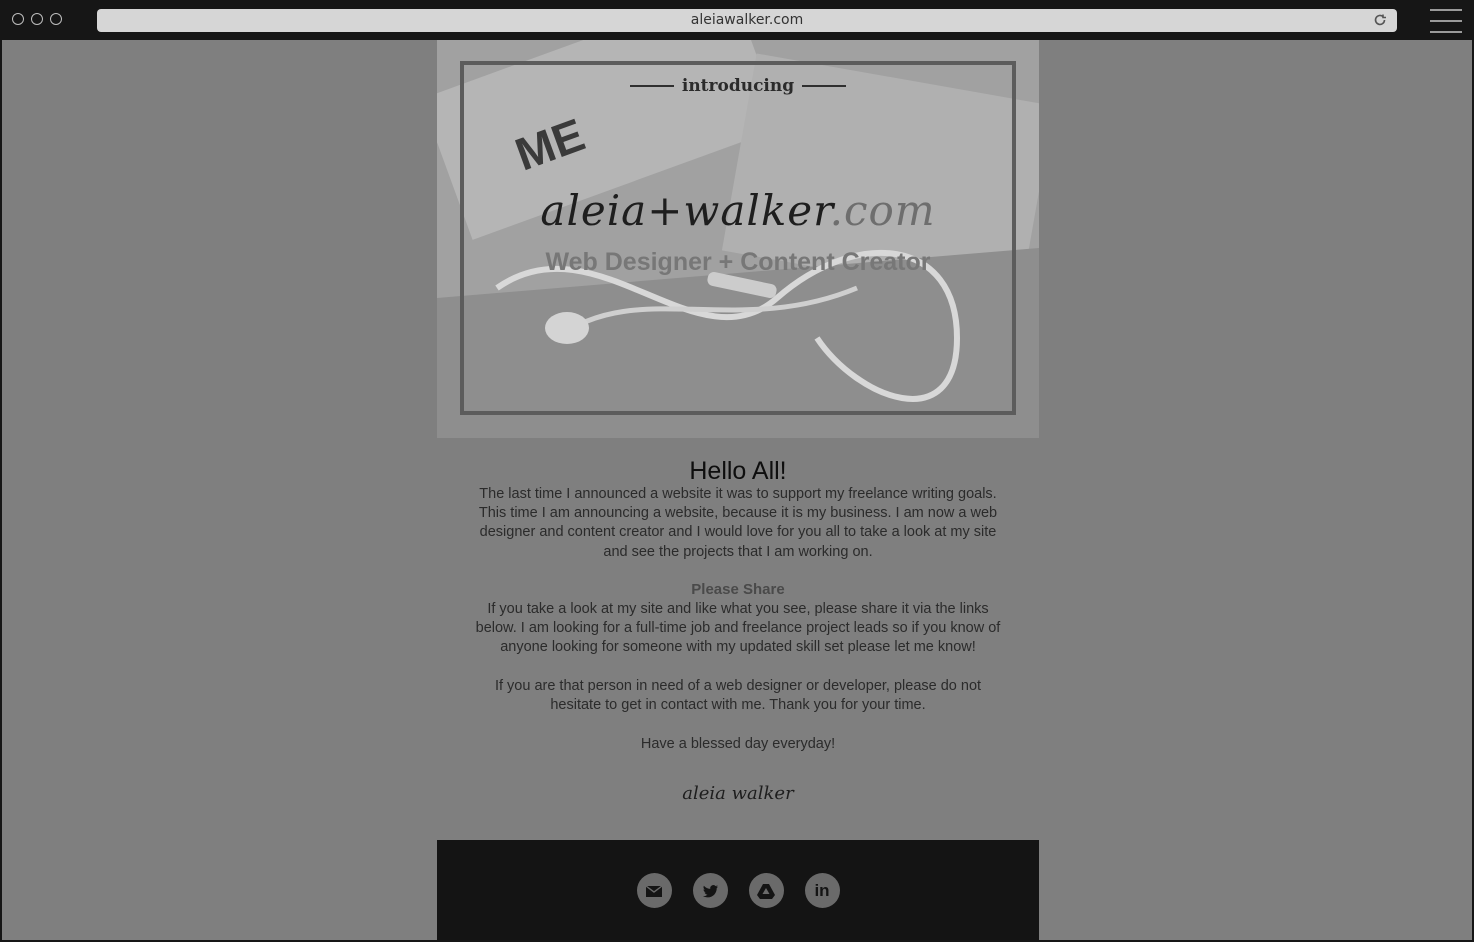 The image size is (1474, 942). I want to click on browser-chrome: aleiawalker.com, so click(737, 20).